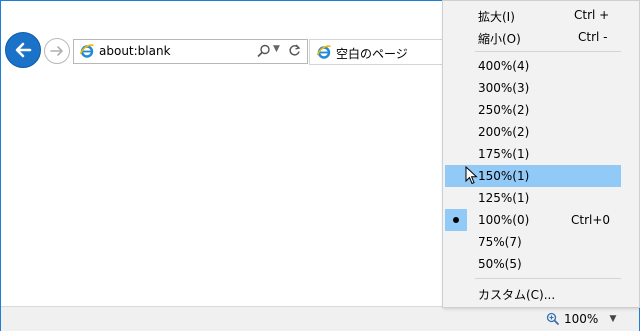 This screenshot has height=331, width=640. What do you see at coordinates (500, 264) in the screenshot?
I see `menu-item-label: 50%(5)` at bounding box center [500, 264].